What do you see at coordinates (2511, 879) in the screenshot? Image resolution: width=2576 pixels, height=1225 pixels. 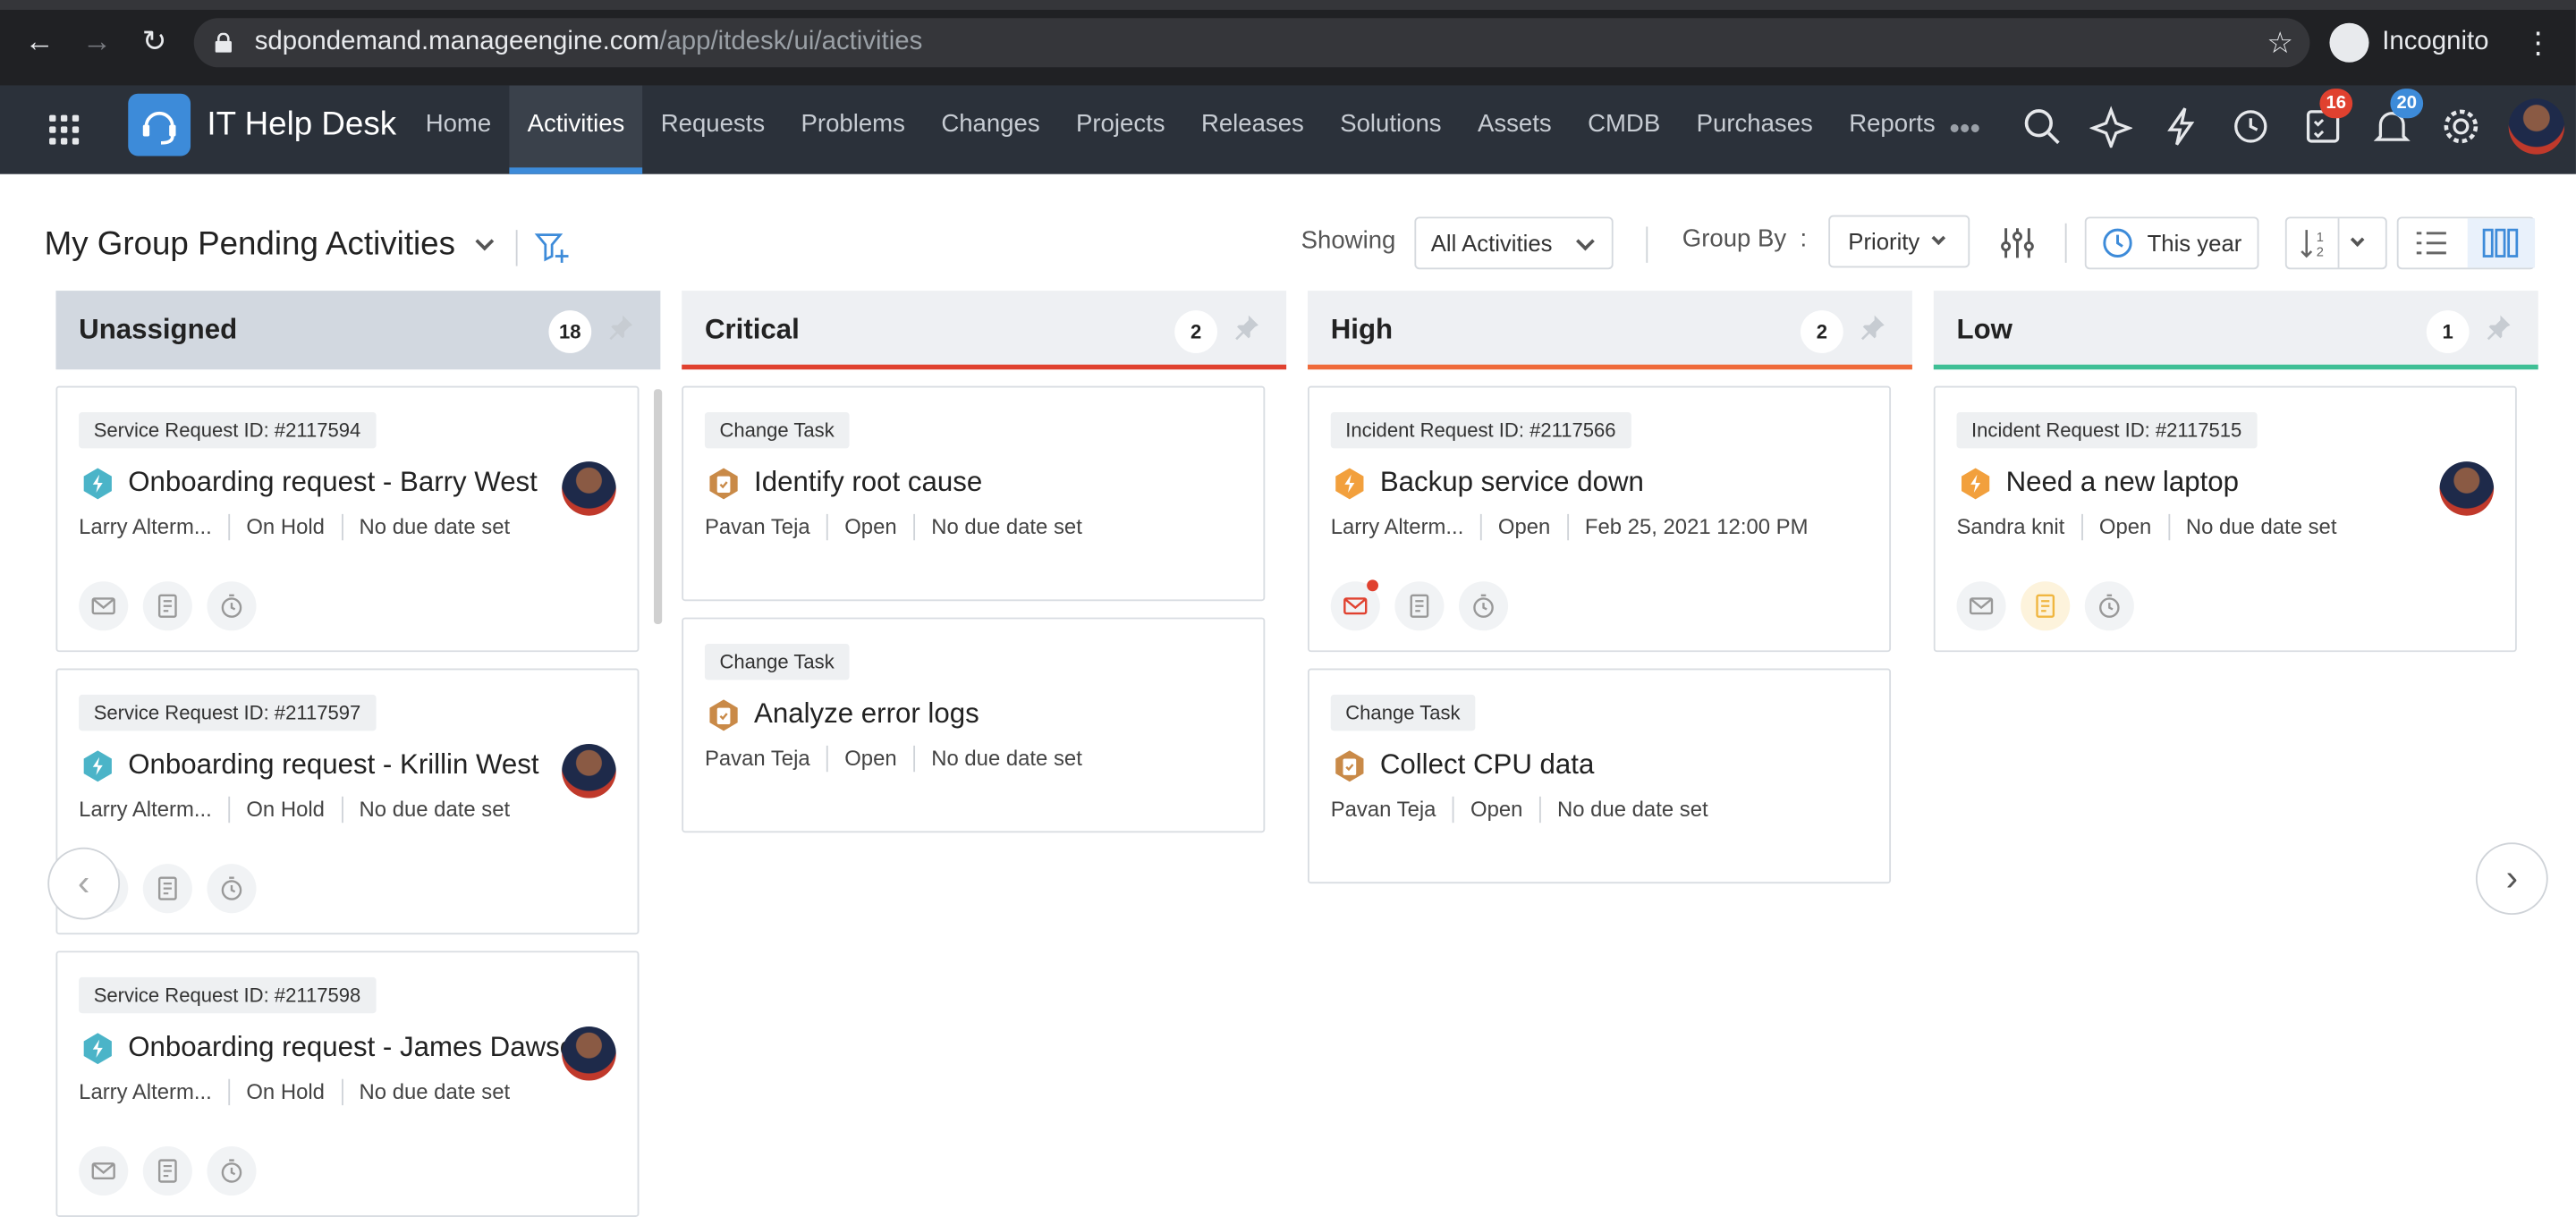 I see `scroll-right-arrow-icon: ›` at bounding box center [2511, 879].